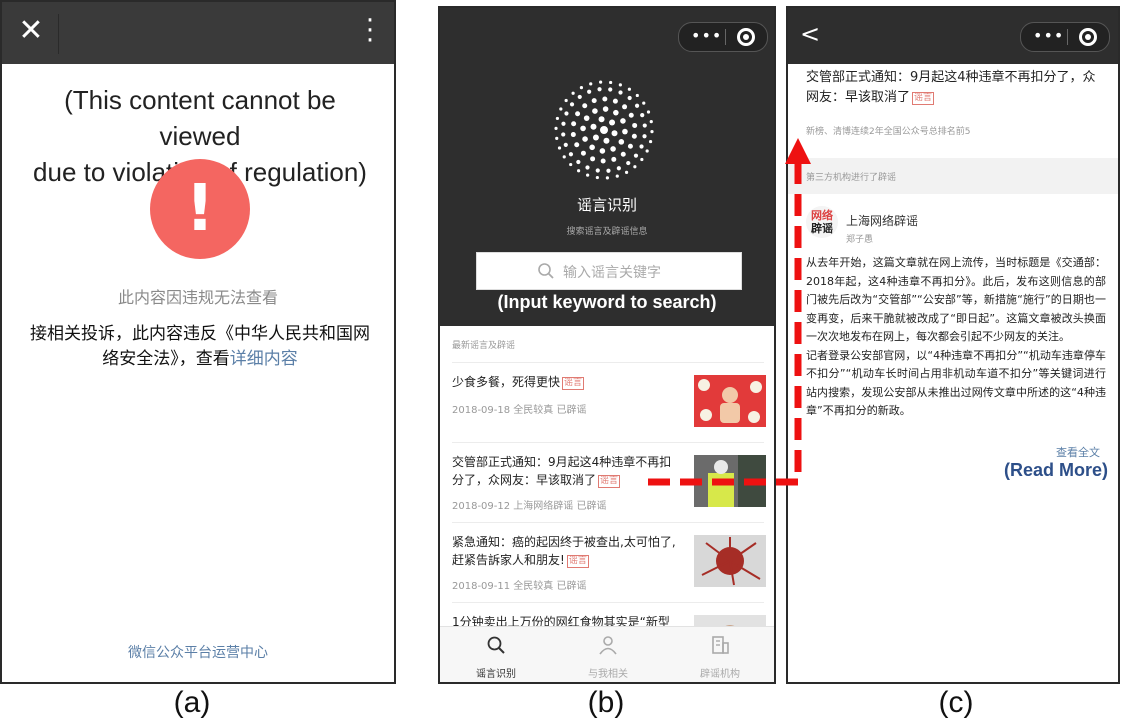  Describe the element at coordinates (200, 118) in the screenshot. I see `annotation-line-1: (This content cannot be viewed` at that location.